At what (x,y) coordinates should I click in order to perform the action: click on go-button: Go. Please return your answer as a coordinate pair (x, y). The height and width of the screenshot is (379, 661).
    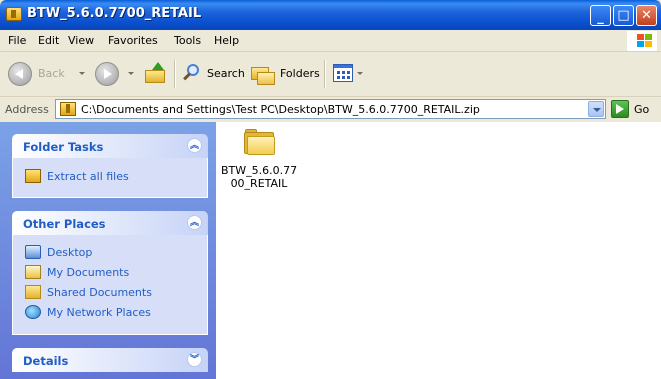
    Looking at the image, I should click on (641, 109).